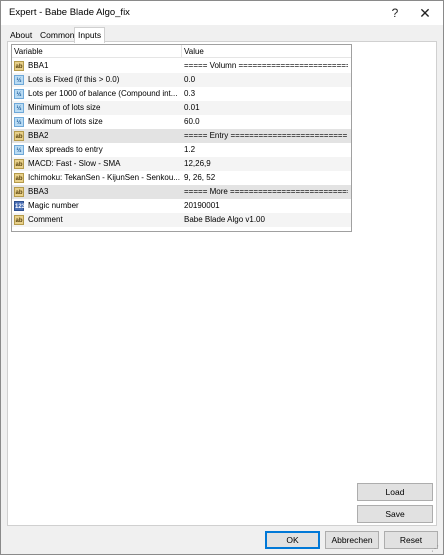  Describe the element at coordinates (266, 94) in the screenshot. I see `variable-value: 0.3` at that location.